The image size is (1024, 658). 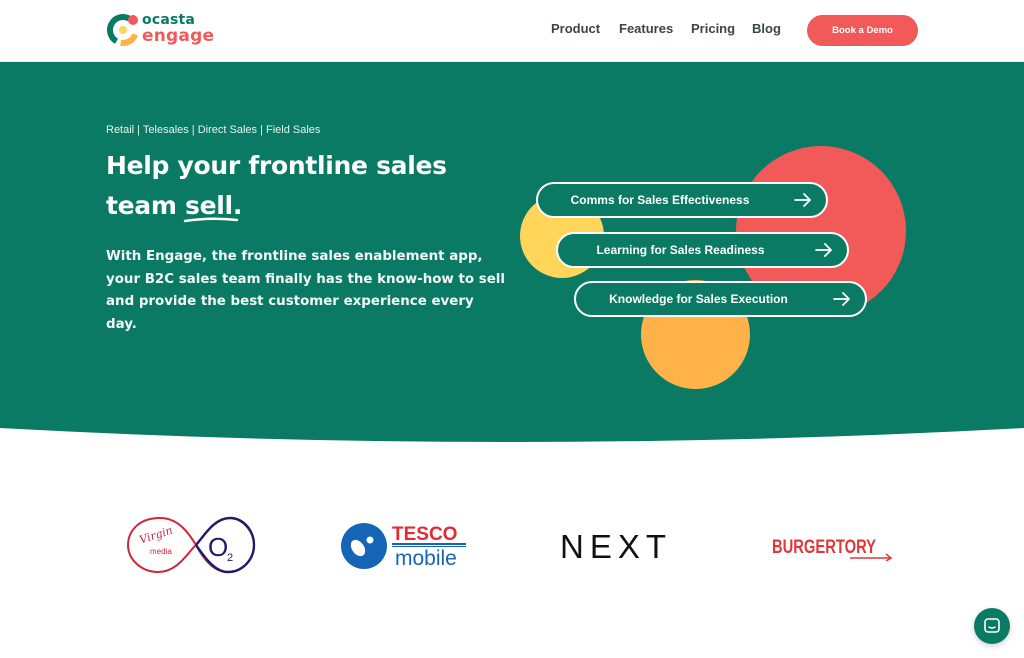 I want to click on tesco-mobile-logo: TESCO mobile, so click(x=403, y=546).